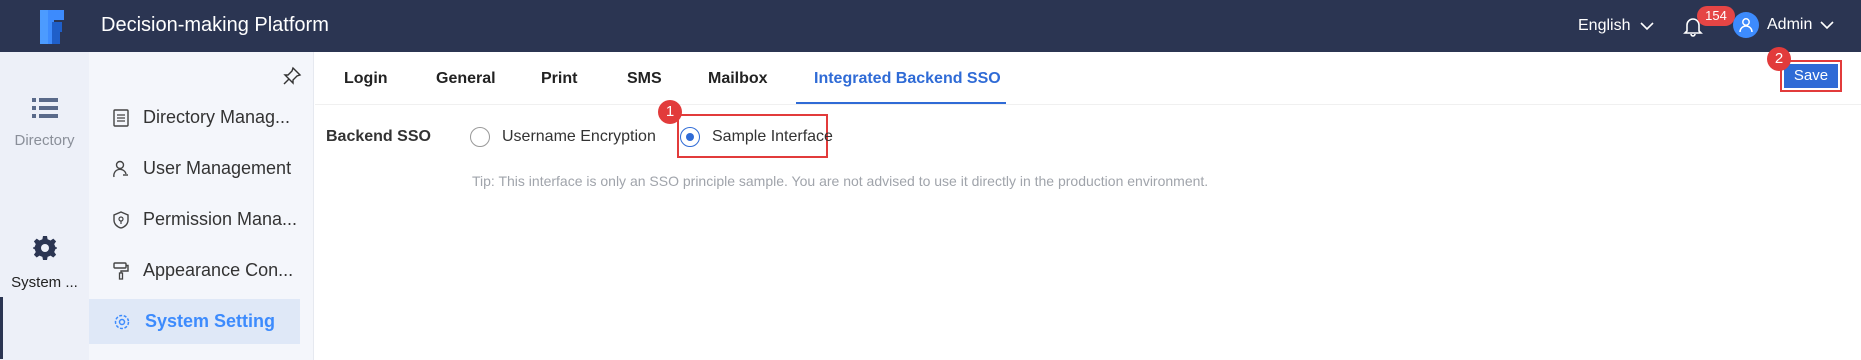  I want to click on app-title: Decision-making Platform, so click(215, 25).